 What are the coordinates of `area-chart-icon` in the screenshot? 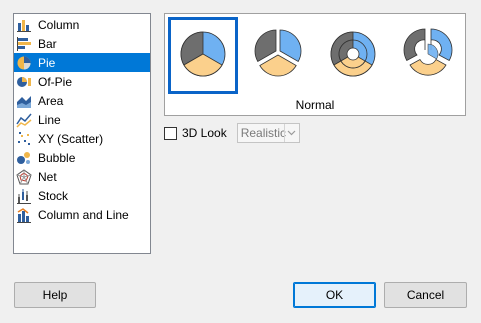 It's located at (24, 101).